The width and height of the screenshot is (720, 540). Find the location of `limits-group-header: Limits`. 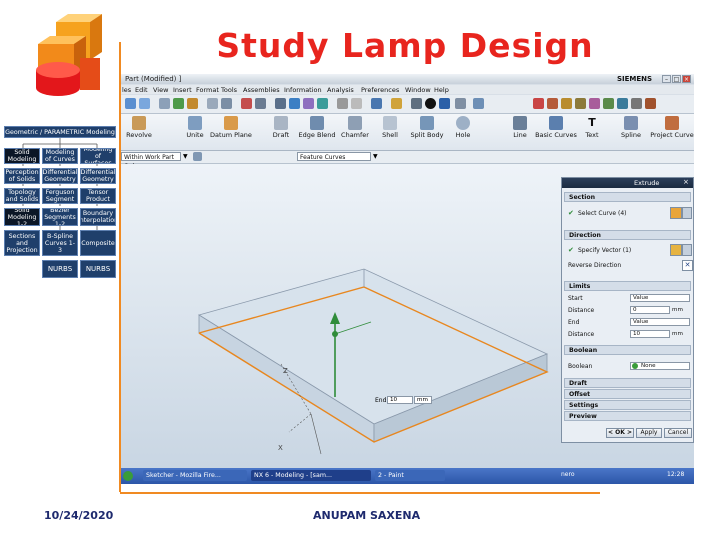

limits-group-header: Limits is located at coordinates (627, 286).